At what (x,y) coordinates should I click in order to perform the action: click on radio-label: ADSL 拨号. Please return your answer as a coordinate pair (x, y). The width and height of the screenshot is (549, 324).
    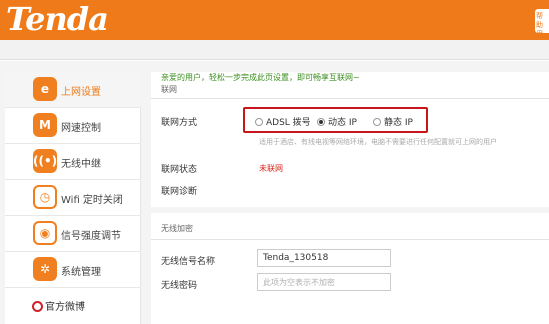
    Looking at the image, I should click on (288, 123).